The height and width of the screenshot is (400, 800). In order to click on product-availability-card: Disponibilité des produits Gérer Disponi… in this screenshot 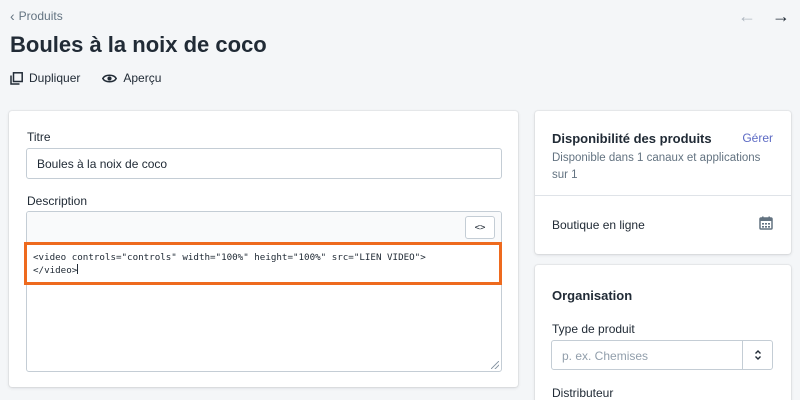, I will do `click(663, 182)`.